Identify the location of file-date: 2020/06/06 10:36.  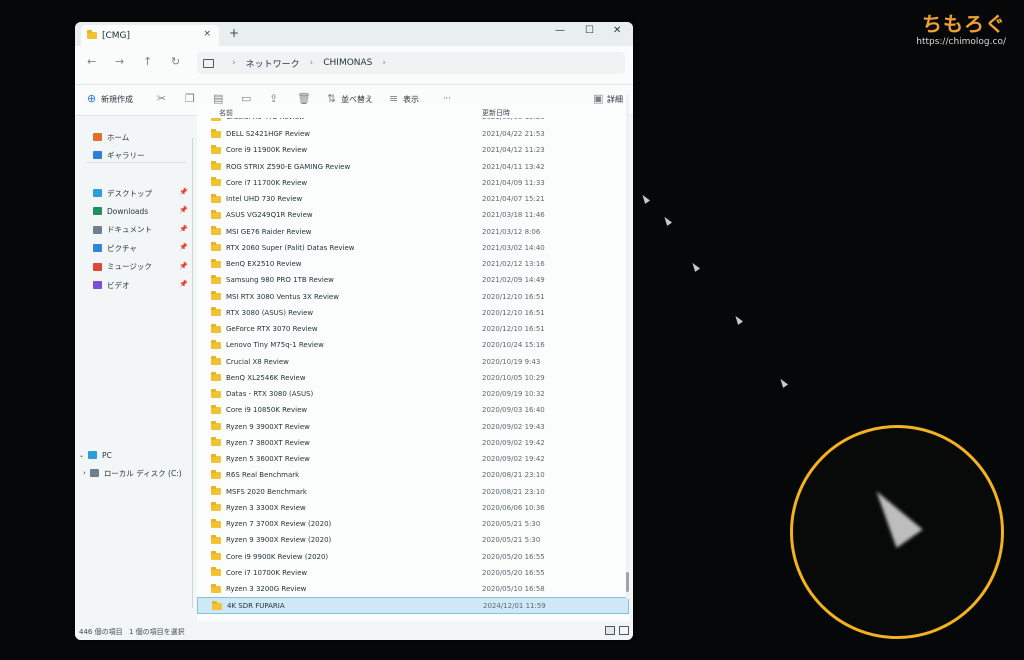
(513, 507).